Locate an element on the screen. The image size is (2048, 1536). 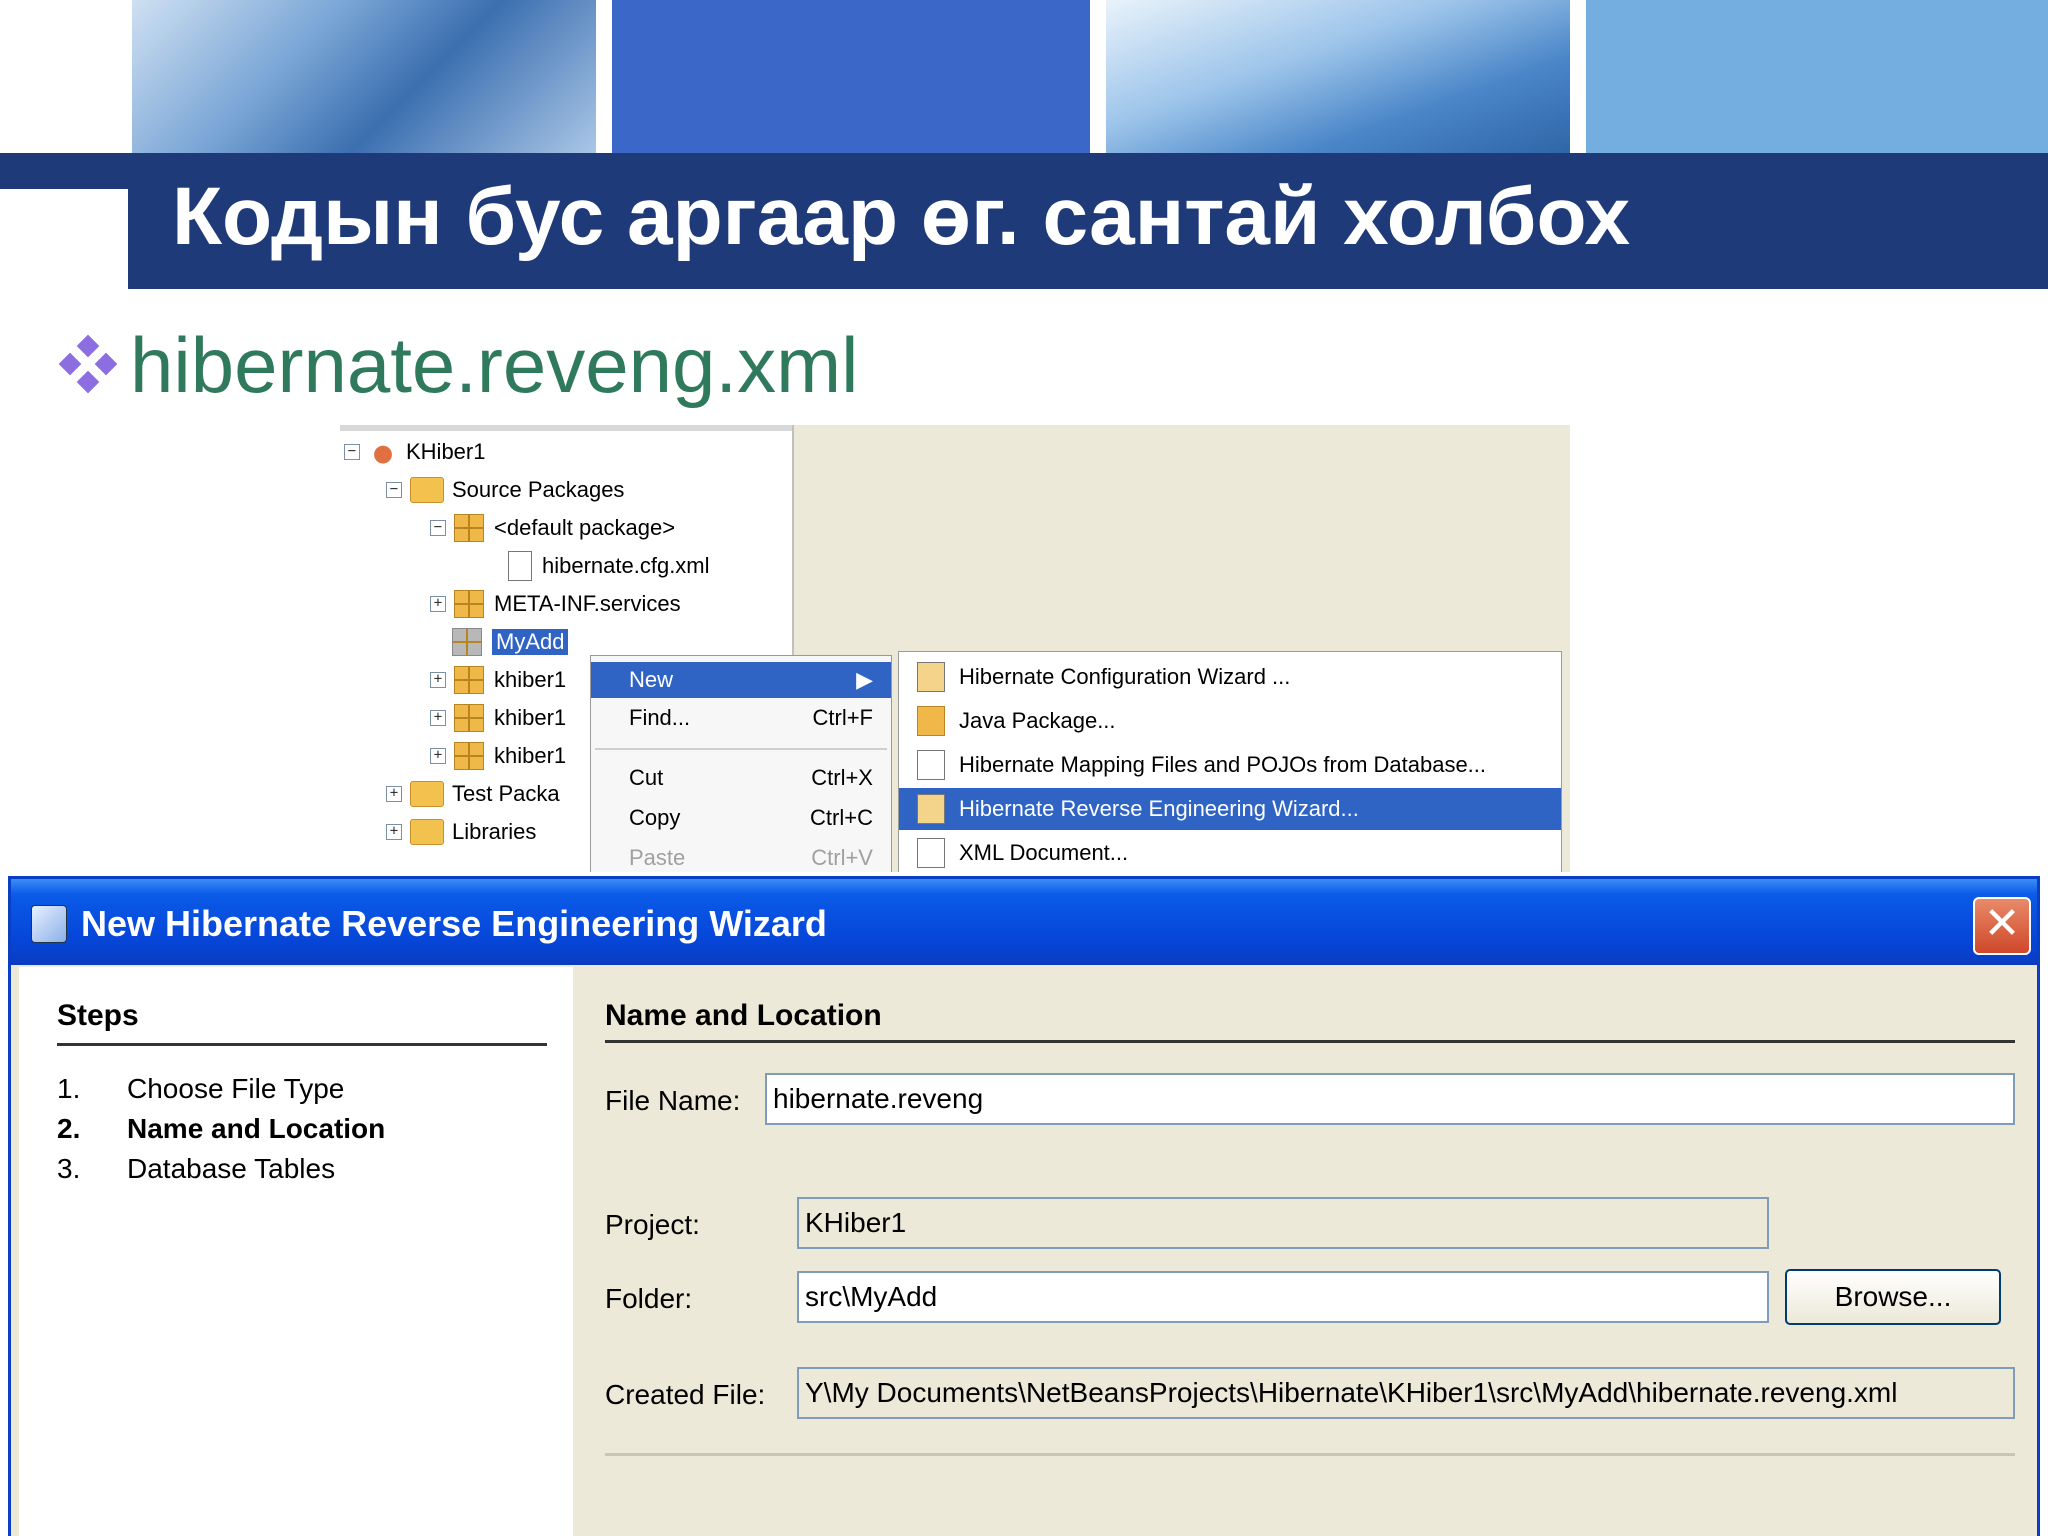
menu-item-shortcut: Ctrl+V is located at coordinates (842, 857).